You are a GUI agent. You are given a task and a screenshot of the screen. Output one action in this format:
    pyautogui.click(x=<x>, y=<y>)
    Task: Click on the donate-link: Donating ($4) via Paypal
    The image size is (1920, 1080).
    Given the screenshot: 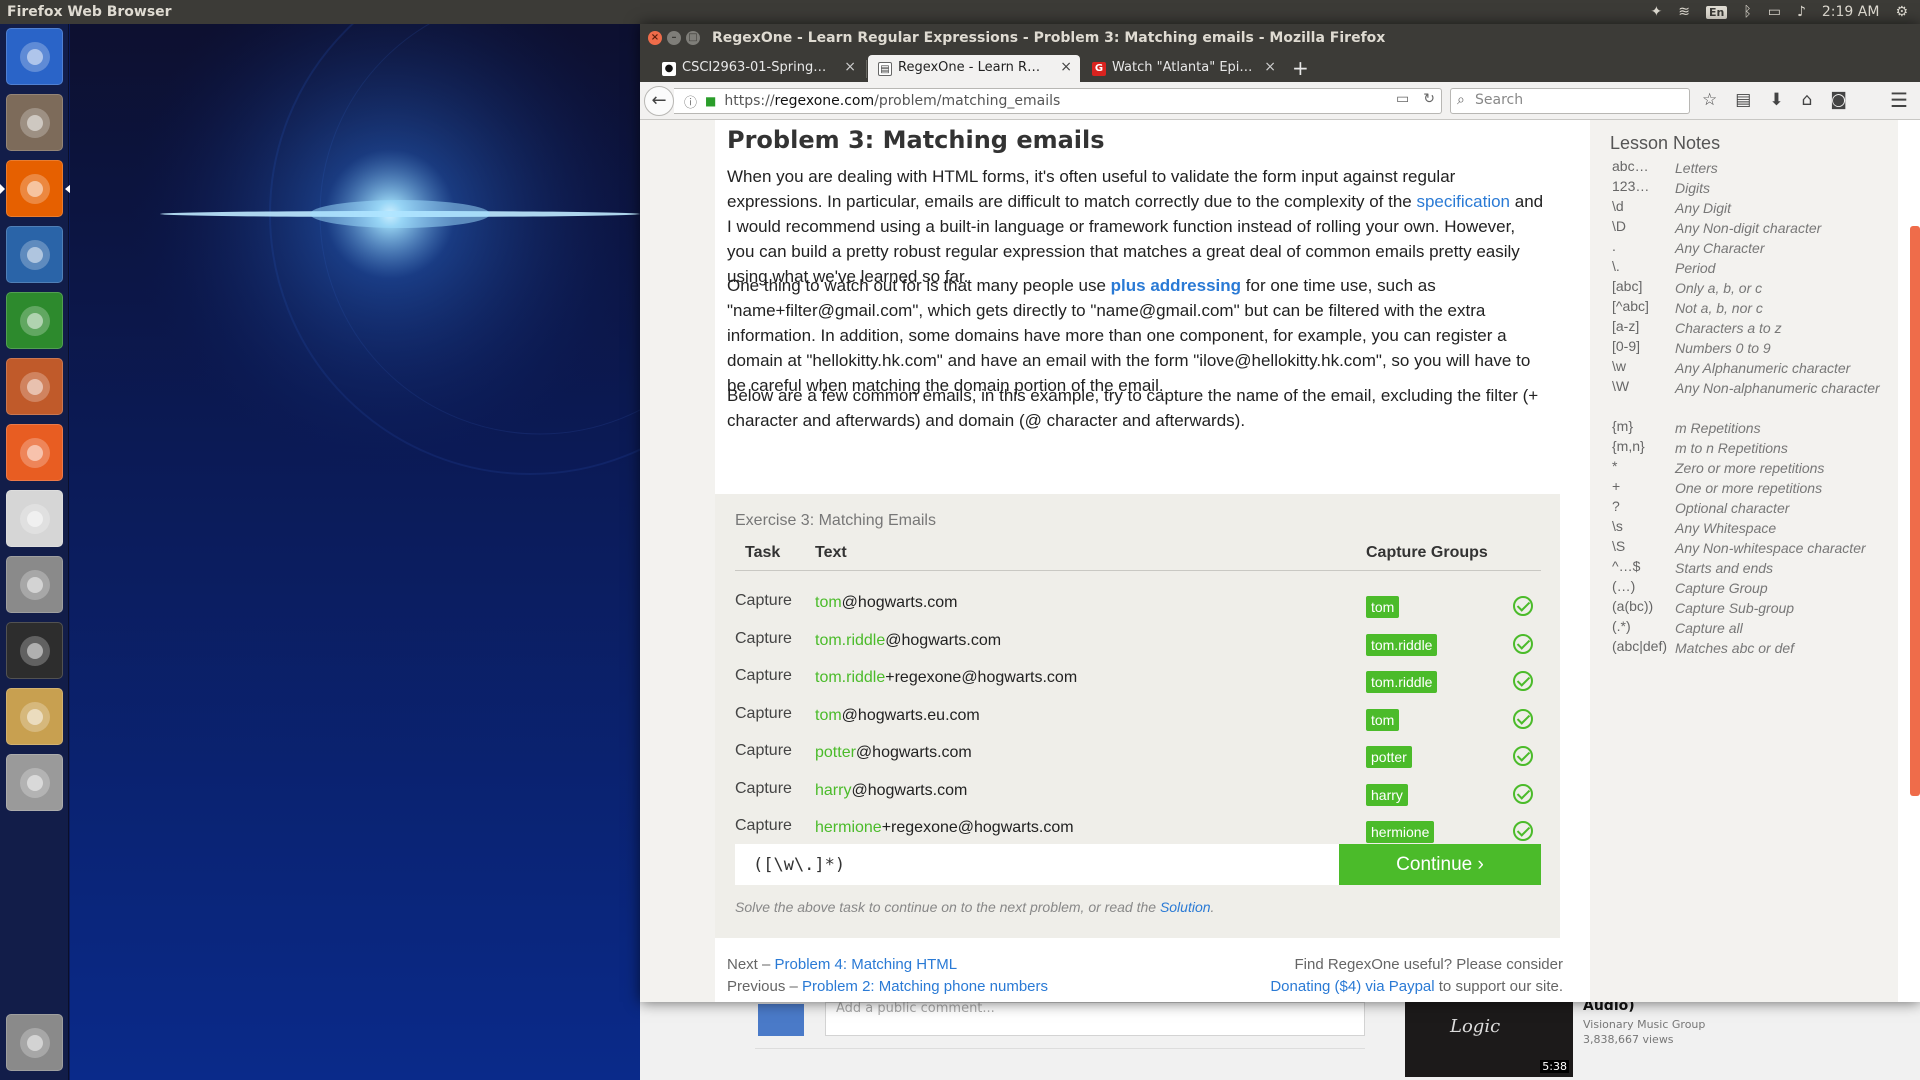 What is the action you would take?
    pyautogui.click(x=1352, y=986)
    